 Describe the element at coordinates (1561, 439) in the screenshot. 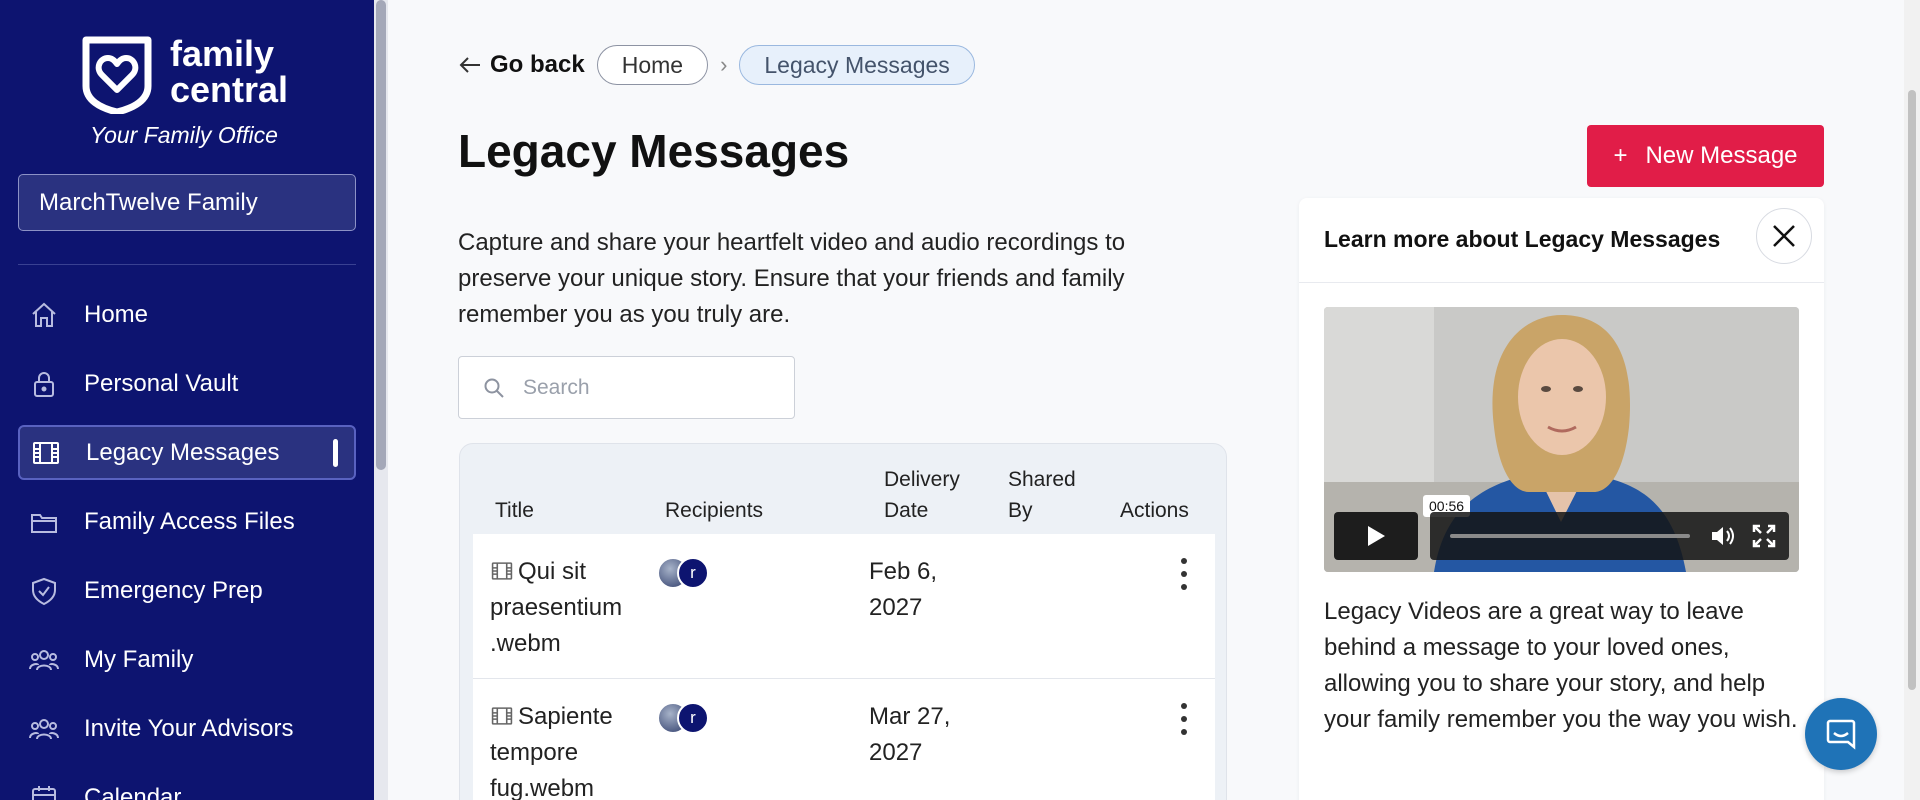

I see `video-player: 00:56` at that location.